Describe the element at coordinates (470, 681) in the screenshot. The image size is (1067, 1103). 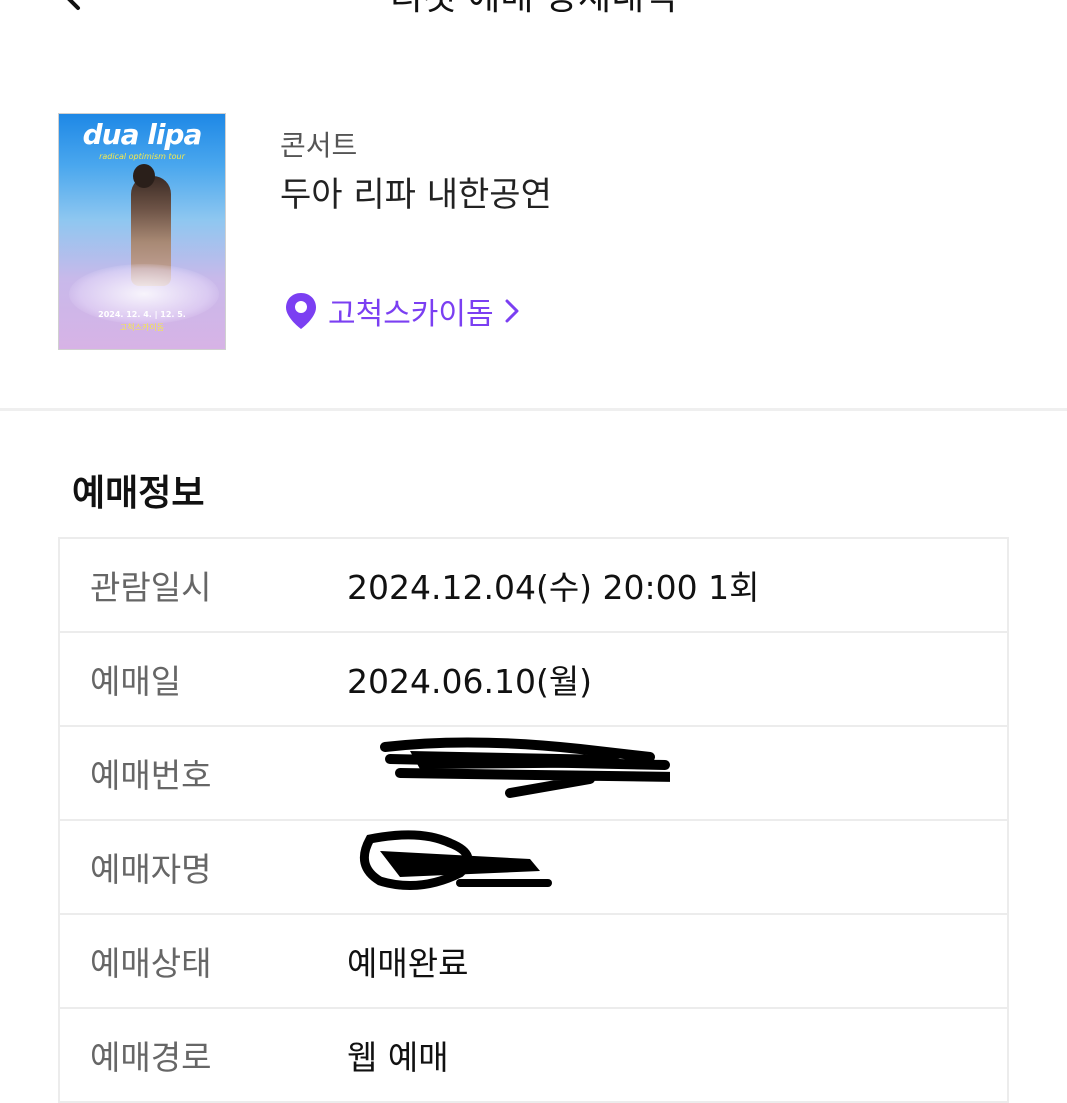
I see `row-value: 2024.06.10(월)` at that location.